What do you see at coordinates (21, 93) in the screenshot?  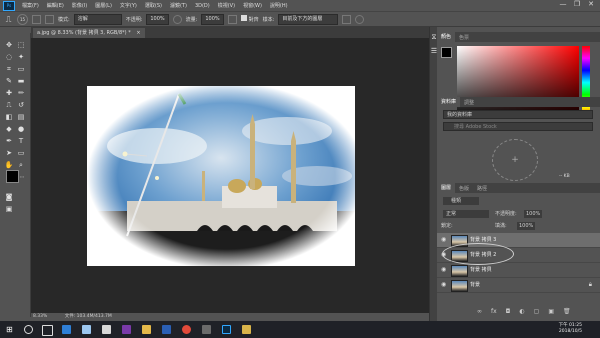 I see `brush-tool-icon: ✏` at bounding box center [21, 93].